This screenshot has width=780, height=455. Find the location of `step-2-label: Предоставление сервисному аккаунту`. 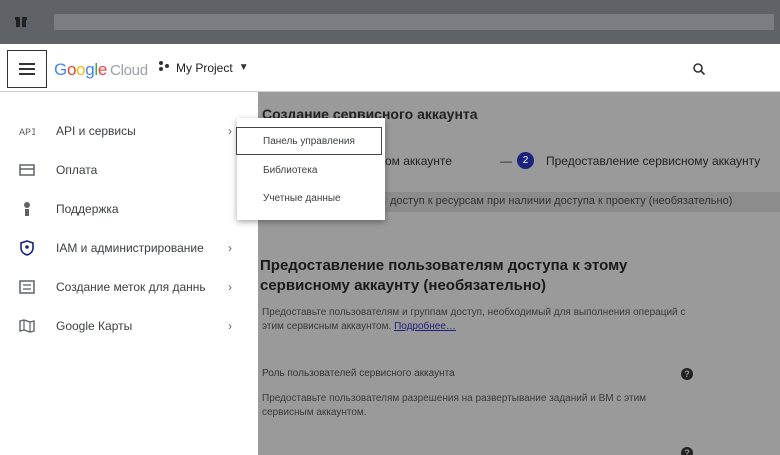

step-2-label: Предоставление сервисному аккаунту is located at coordinates (653, 161).